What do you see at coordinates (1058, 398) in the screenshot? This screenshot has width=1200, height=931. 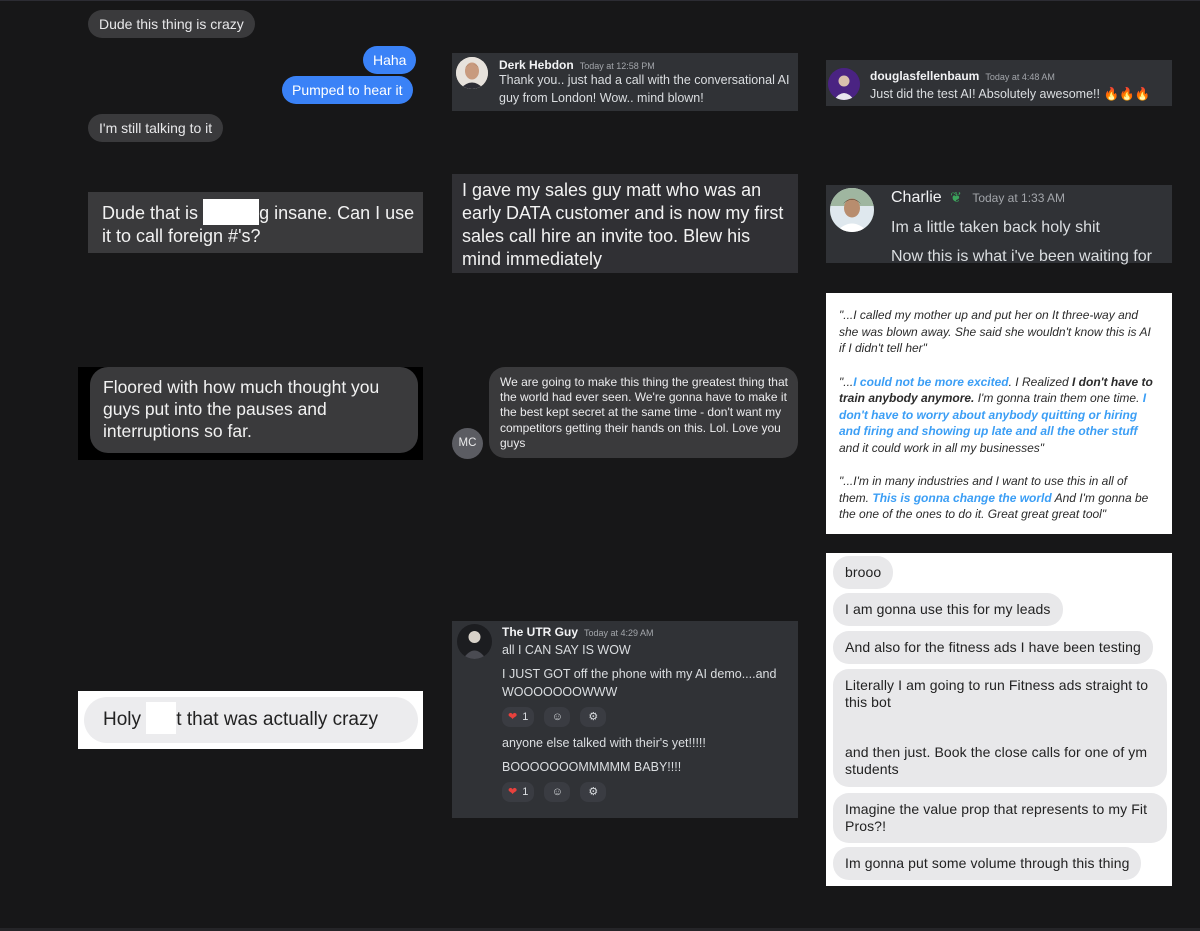 I see `quote-fragment: I'm gonna train them one time.` at bounding box center [1058, 398].